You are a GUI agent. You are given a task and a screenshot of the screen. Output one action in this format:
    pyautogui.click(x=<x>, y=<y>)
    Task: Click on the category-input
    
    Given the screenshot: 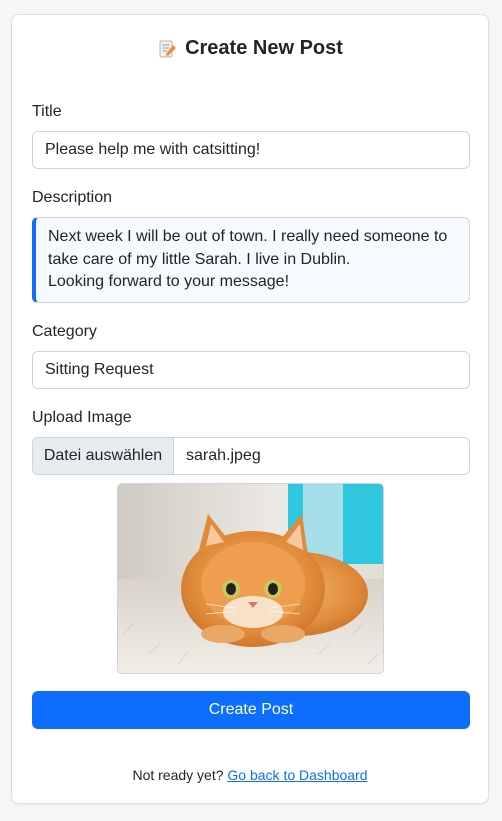 What is the action you would take?
    pyautogui.click(x=251, y=370)
    